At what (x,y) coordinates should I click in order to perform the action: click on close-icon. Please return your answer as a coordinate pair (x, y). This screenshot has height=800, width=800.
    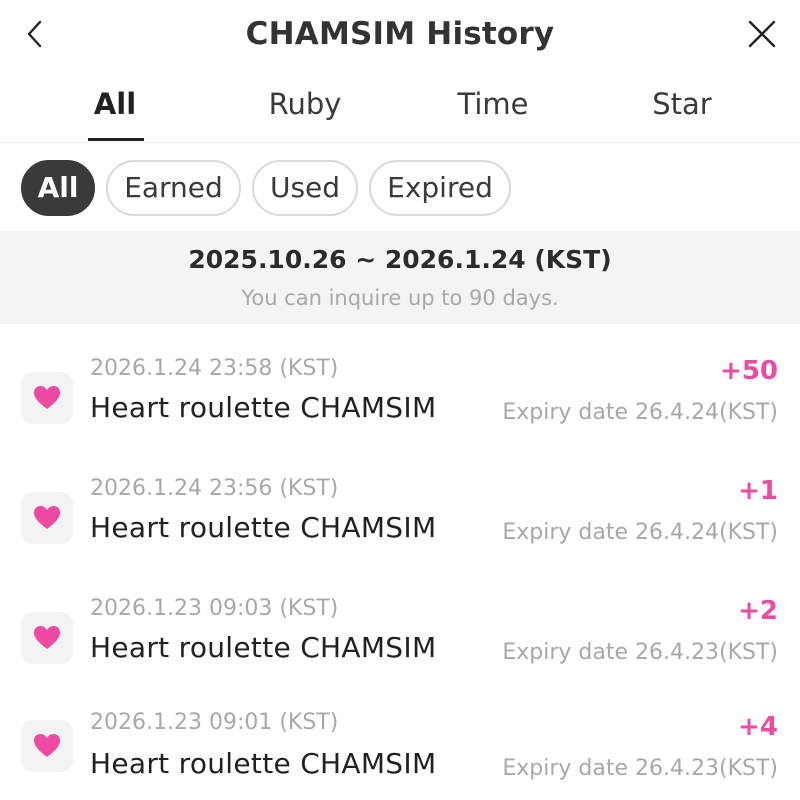
    Looking at the image, I should click on (762, 34).